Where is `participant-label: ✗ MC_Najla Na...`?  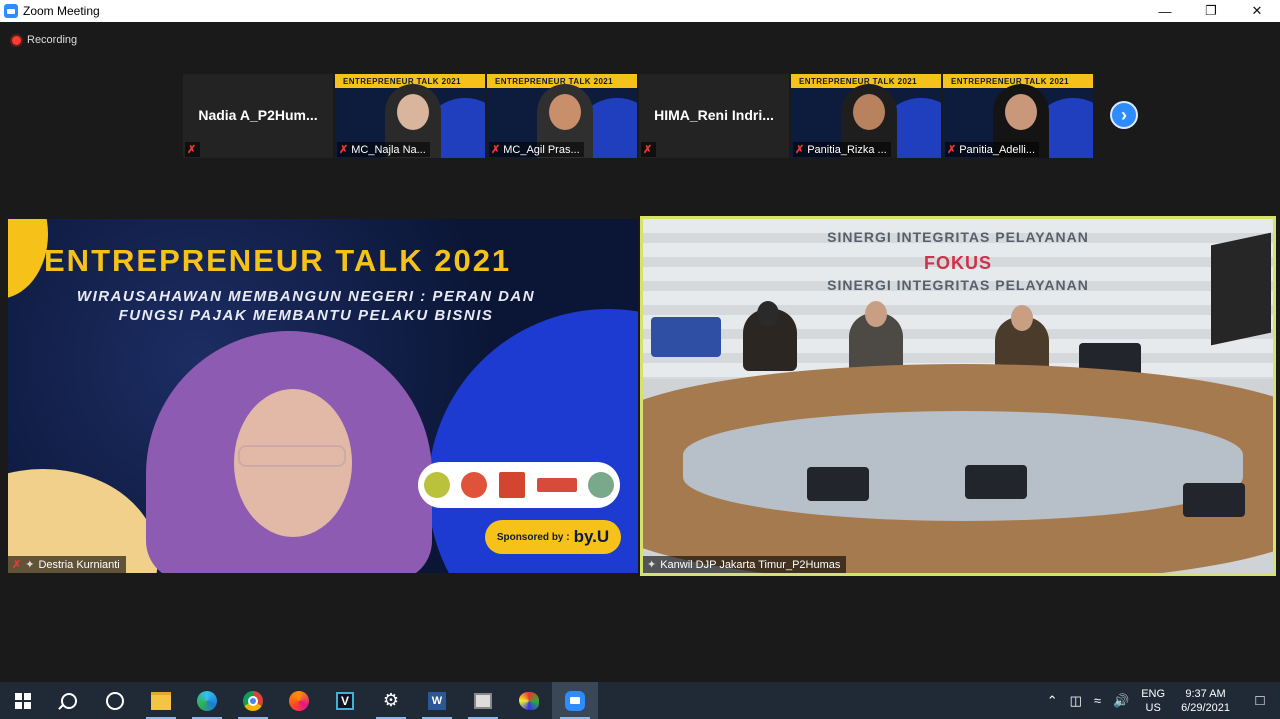
participant-label: ✗ MC_Najla Na... is located at coordinates (383, 149).